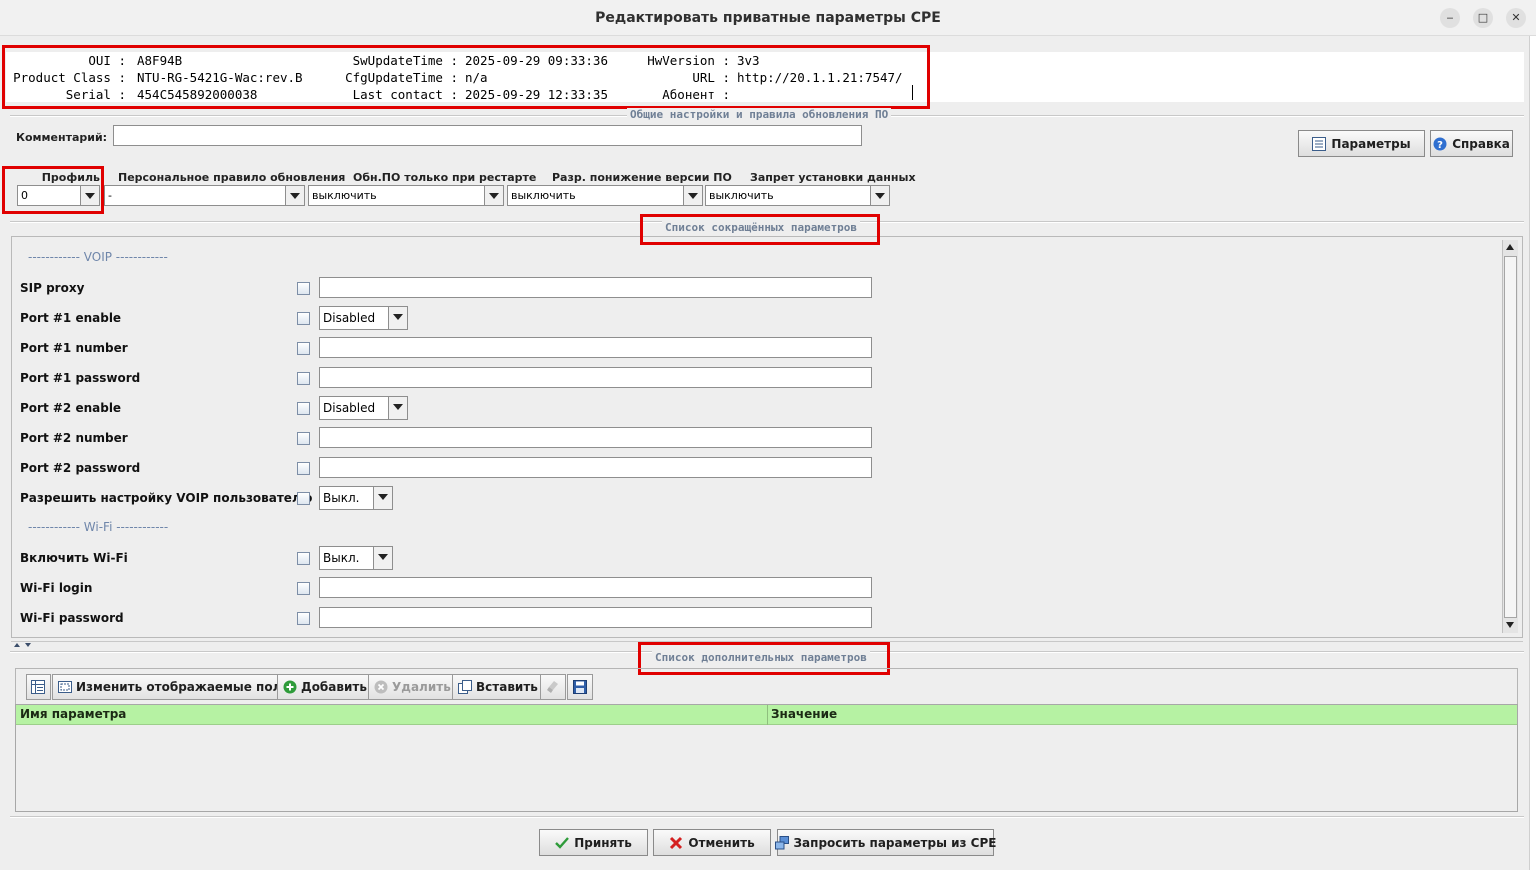 This screenshot has height=875, width=1536. Describe the element at coordinates (406, 195) in the screenshot. I see `update-on-restart-select: выключить` at that location.